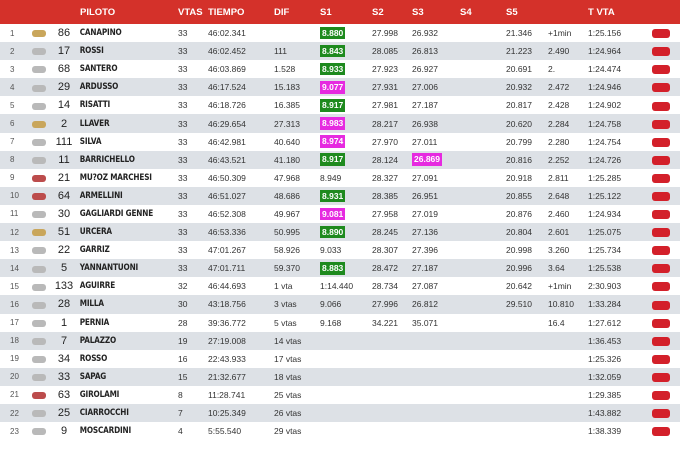  What do you see at coordinates (64, 358) in the screenshot?
I see `rider-number: 34` at bounding box center [64, 358].